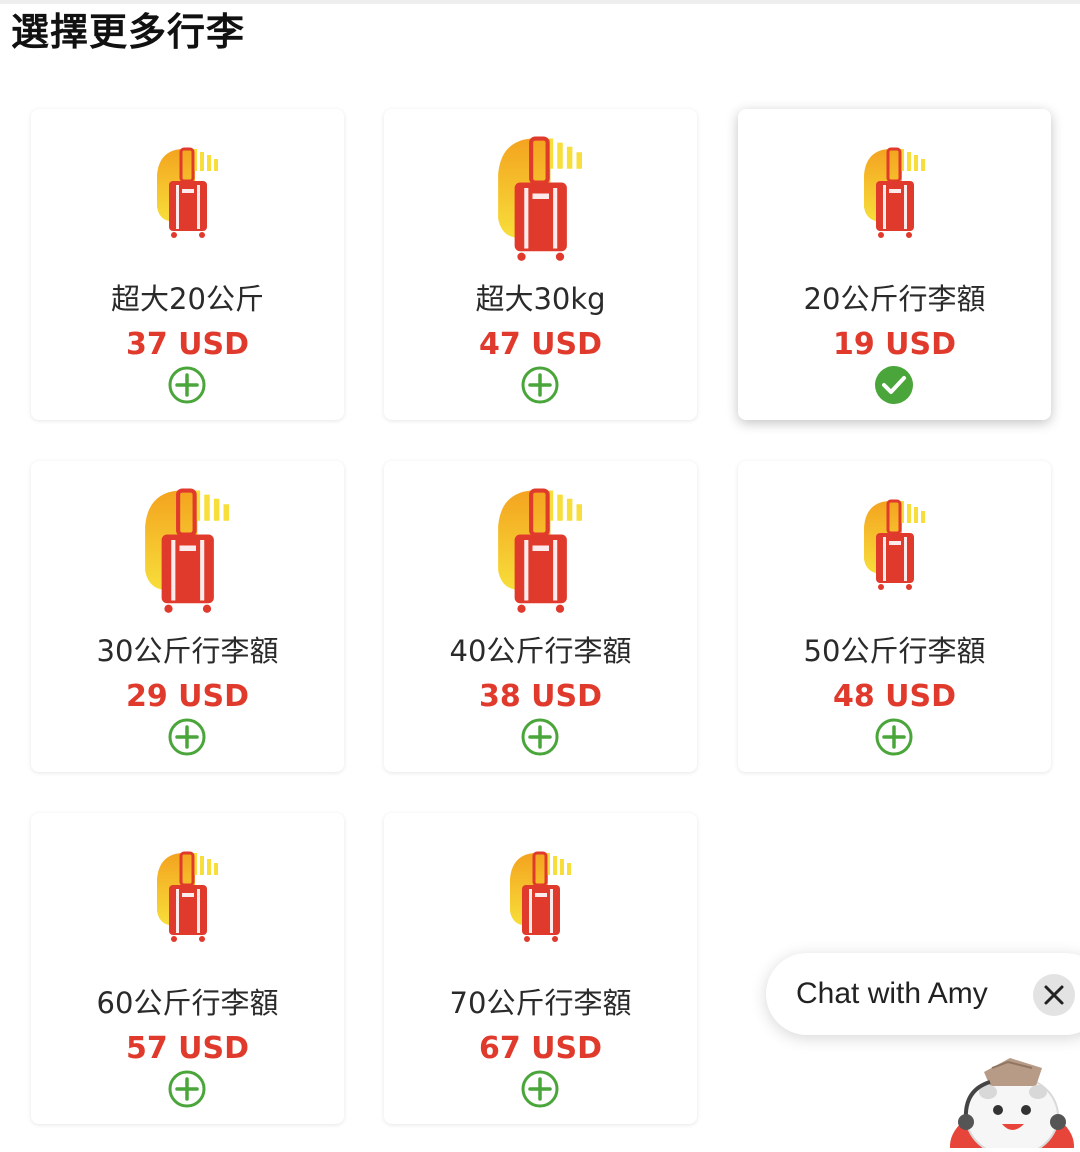 This screenshot has width=1080, height=1152. What do you see at coordinates (894, 696) in the screenshot?
I see `baggage-option-price: 48 USD` at bounding box center [894, 696].